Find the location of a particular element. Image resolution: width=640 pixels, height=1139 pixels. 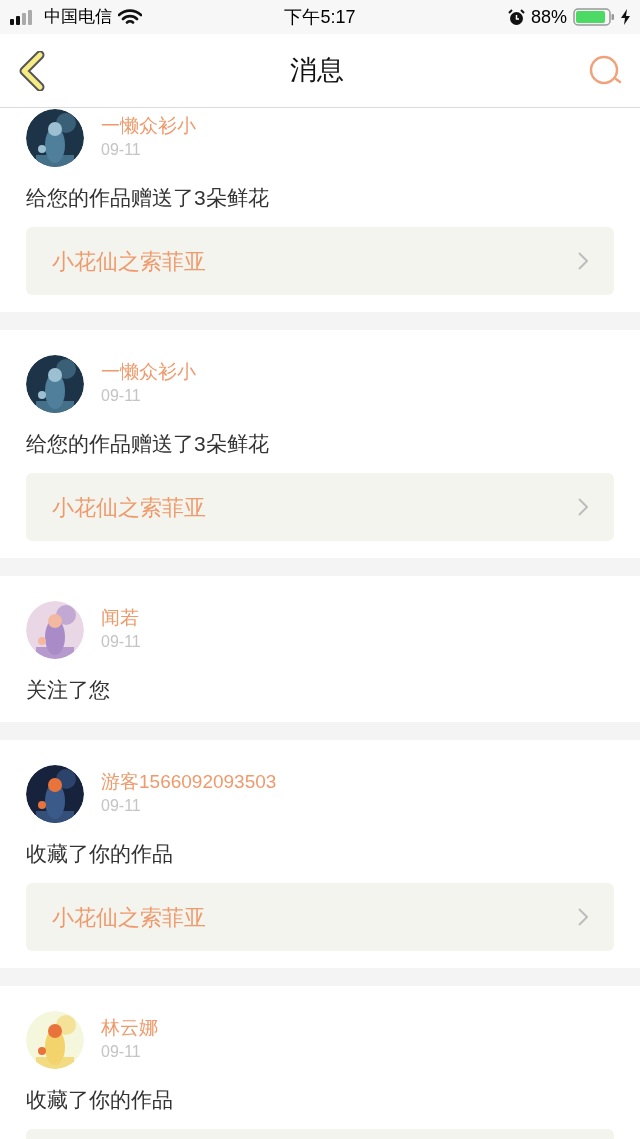

back-button is located at coordinates (32, 70).